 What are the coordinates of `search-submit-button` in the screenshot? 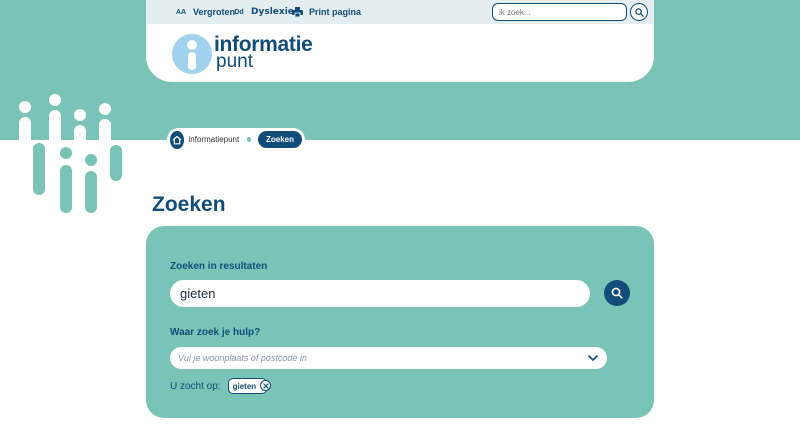 It's located at (617, 293).